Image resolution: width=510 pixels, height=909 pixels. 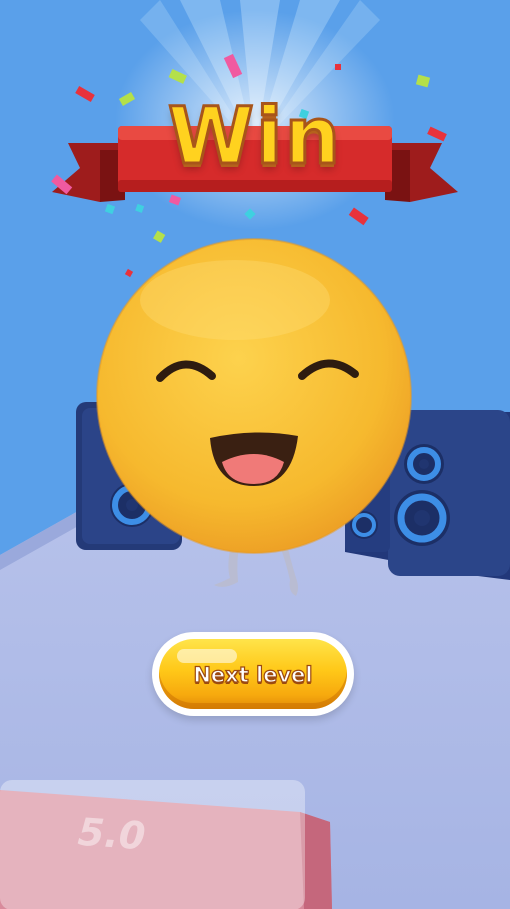 I want to click on speed-value: 5.0, so click(x=111, y=834).